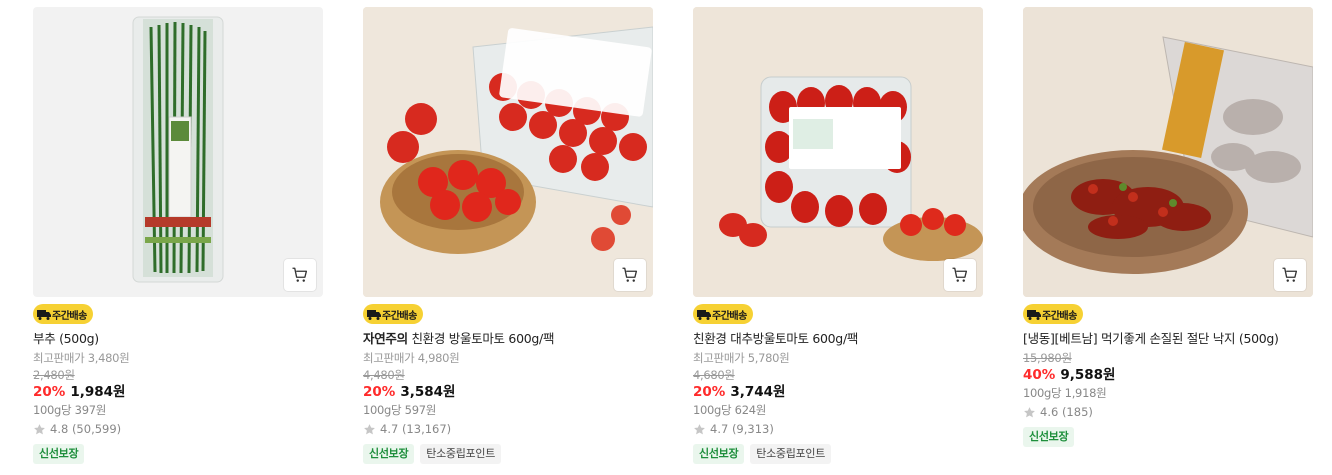 The height and width of the screenshot is (475, 1332). What do you see at coordinates (1065, 393) in the screenshot?
I see `unit-price: 100g당 1,918원` at bounding box center [1065, 393].